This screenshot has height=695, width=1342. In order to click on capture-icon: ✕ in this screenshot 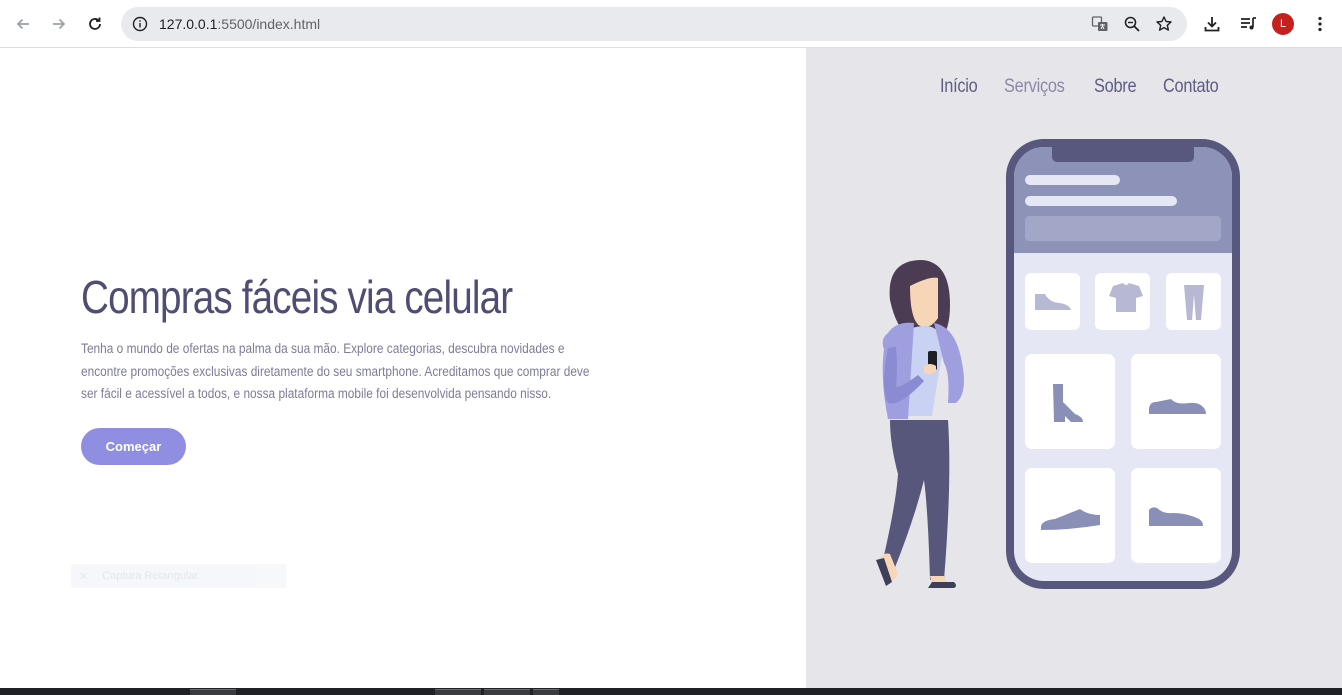, I will do `click(84, 576)`.